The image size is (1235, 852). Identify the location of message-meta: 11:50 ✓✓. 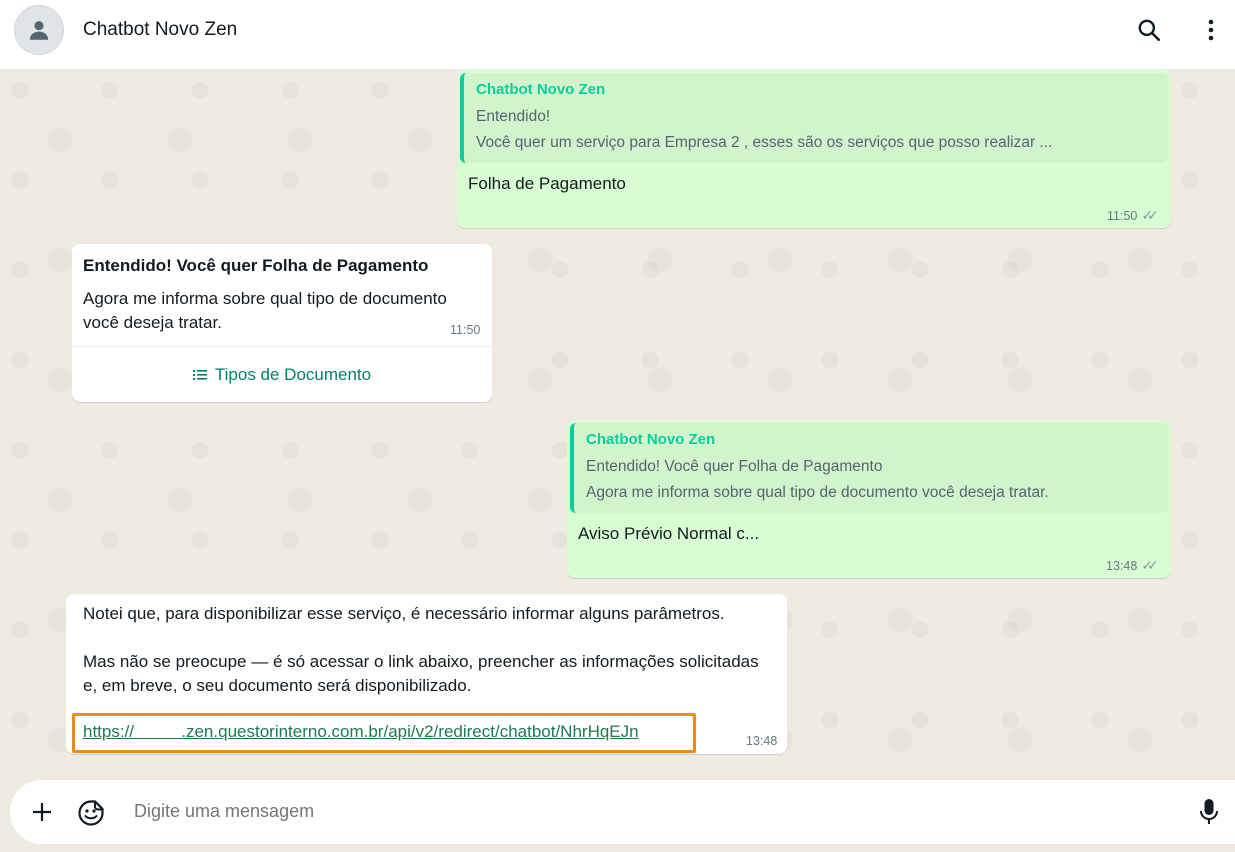
(1133, 215).